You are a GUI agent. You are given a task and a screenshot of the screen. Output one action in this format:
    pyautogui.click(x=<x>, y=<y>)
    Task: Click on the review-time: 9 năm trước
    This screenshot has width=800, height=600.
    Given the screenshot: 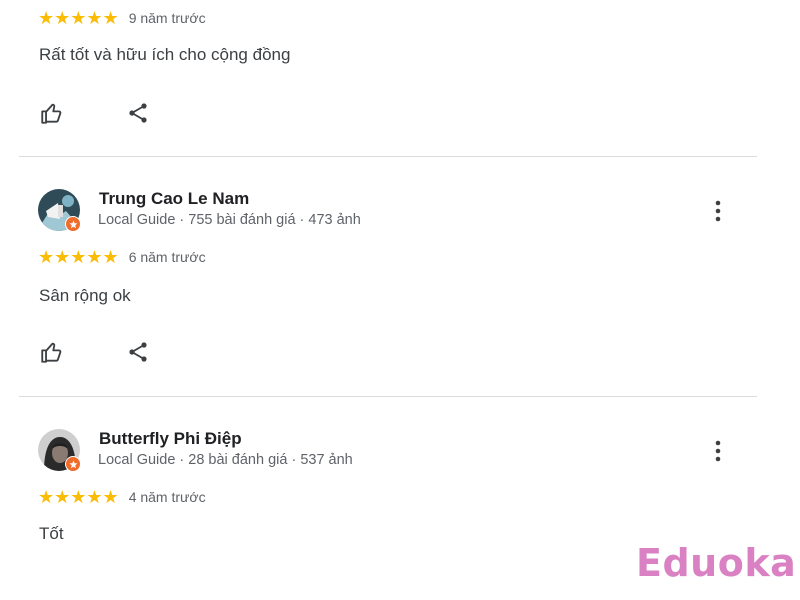 What is the action you would take?
    pyautogui.click(x=167, y=18)
    